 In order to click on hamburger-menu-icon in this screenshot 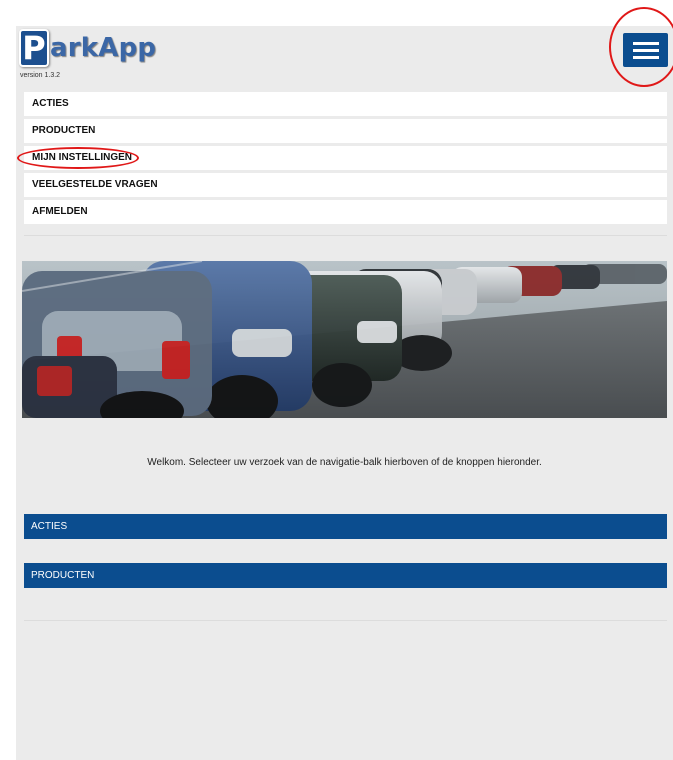, I will do `click(645, 43)`.